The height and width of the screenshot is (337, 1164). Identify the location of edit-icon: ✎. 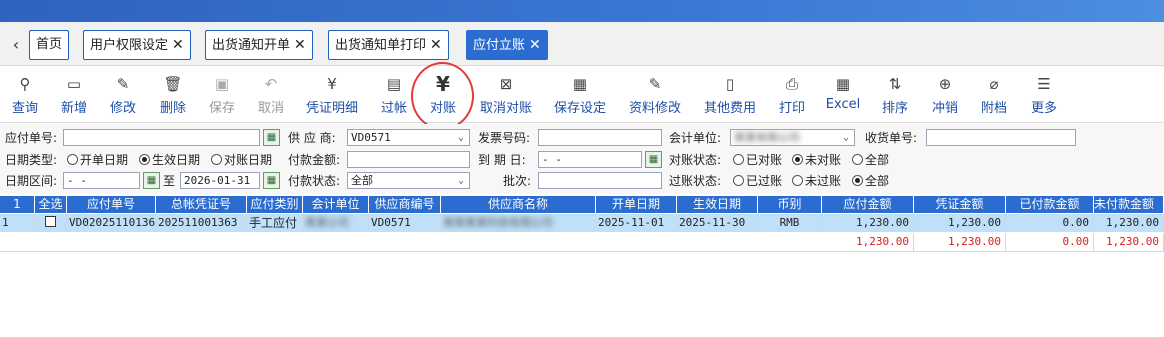
(123, 84).